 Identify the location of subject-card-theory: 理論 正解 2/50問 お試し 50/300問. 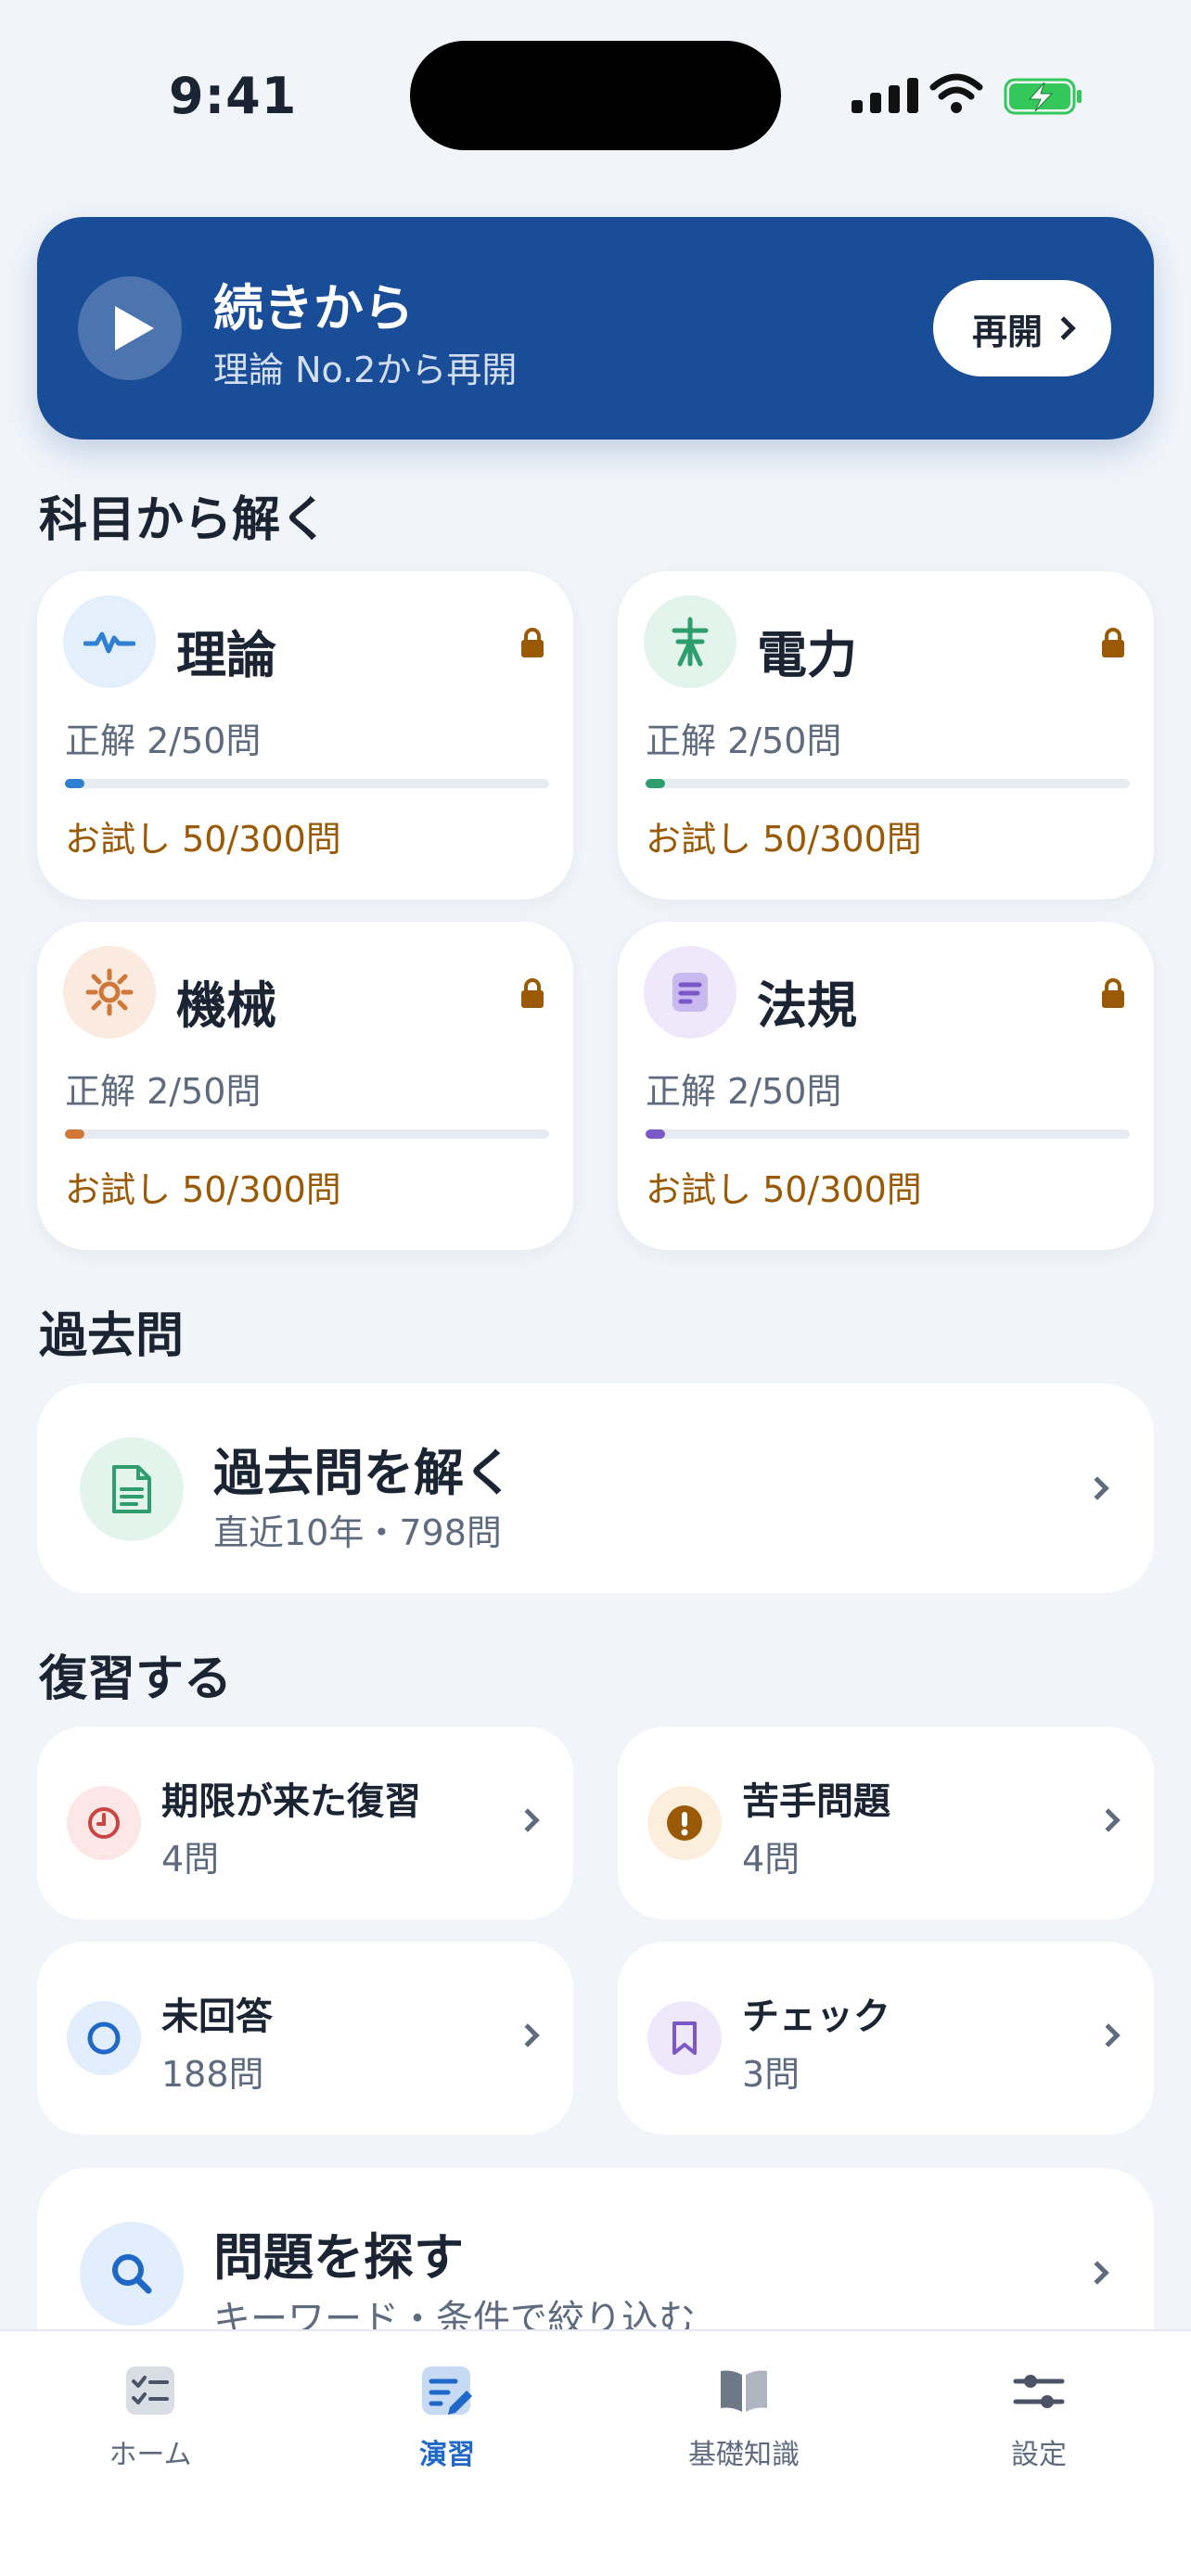
(305, 735).